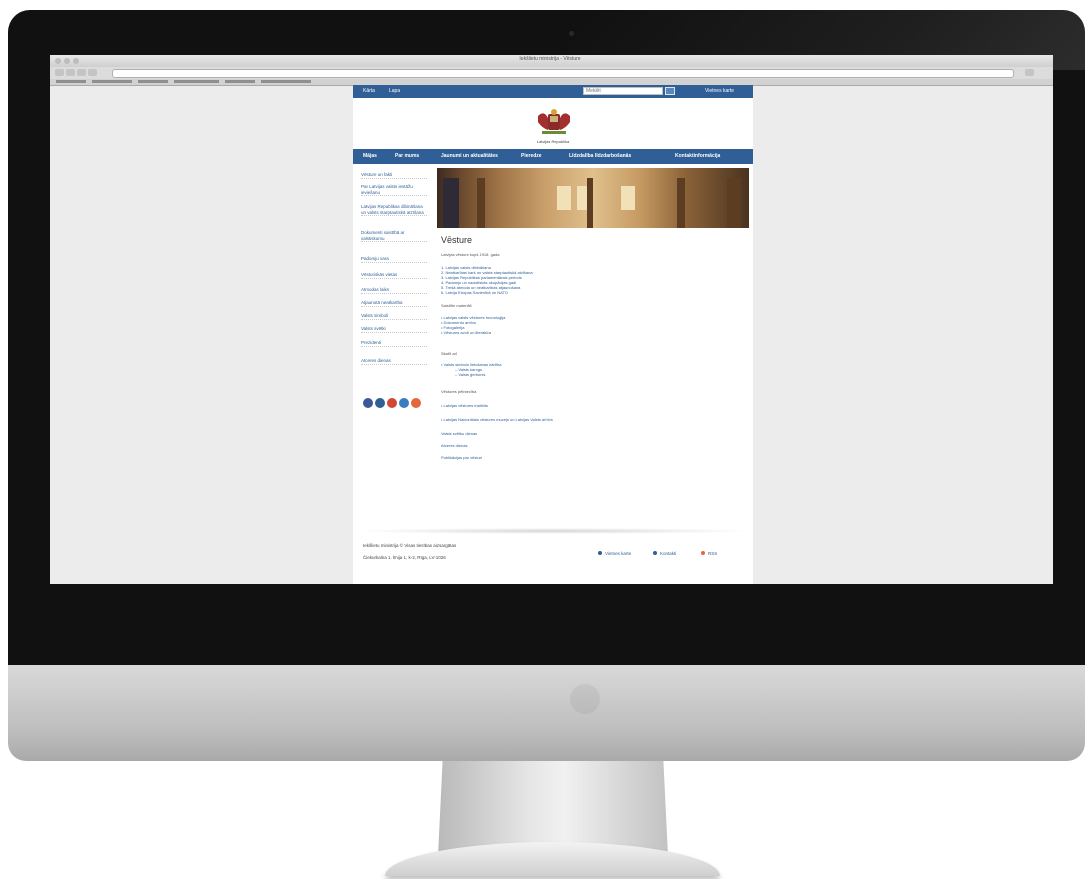 The width and height of the screenshot is (1085, 879). What do you see at coordinates (1029, 72) in the screenshot?
I see `menu-button` at bounding box center [1029, 72].